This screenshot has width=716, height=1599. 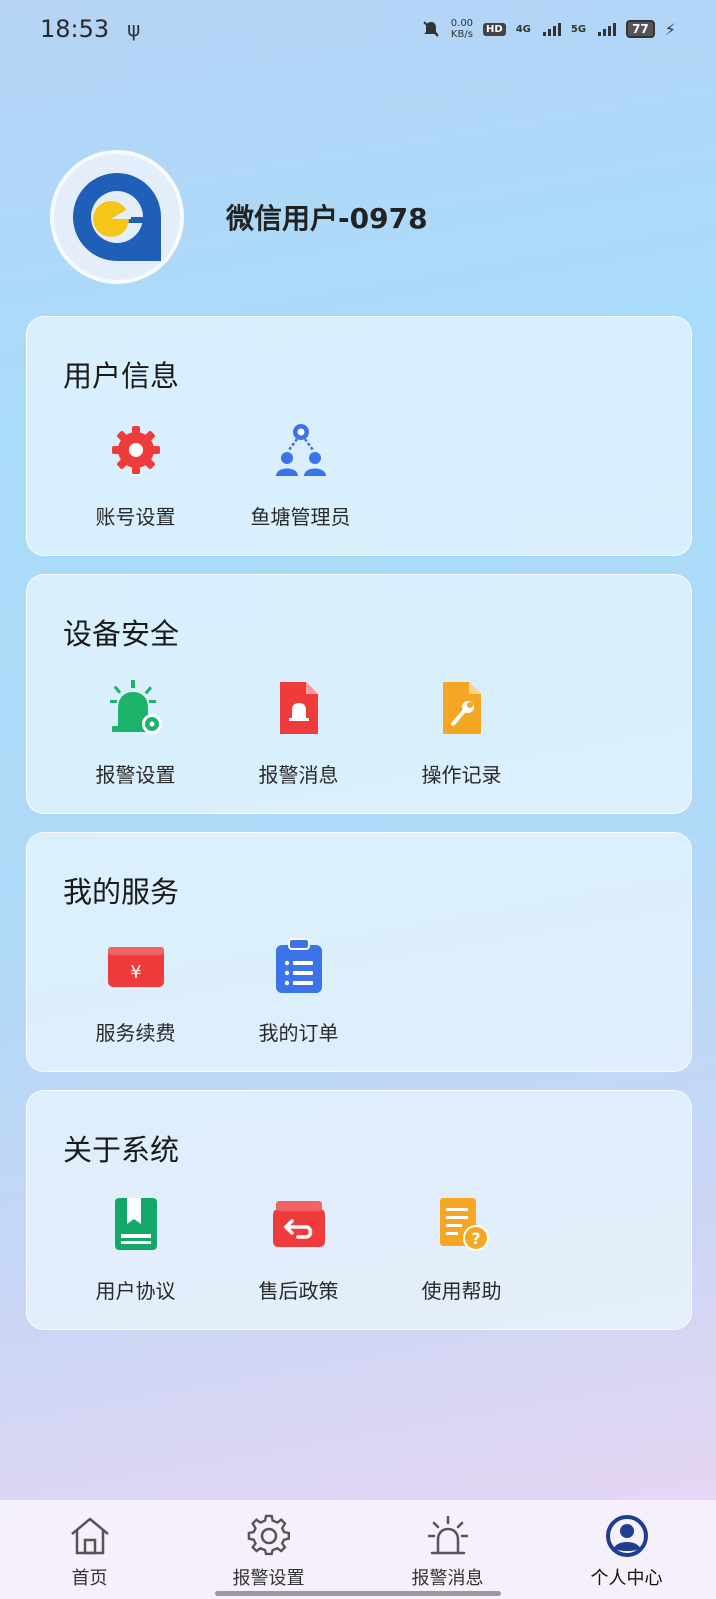 What do you see at coordinates (578, 29) in the screenshot?
I see `network-5g-label: 5G` at bounding box center [578, 29].